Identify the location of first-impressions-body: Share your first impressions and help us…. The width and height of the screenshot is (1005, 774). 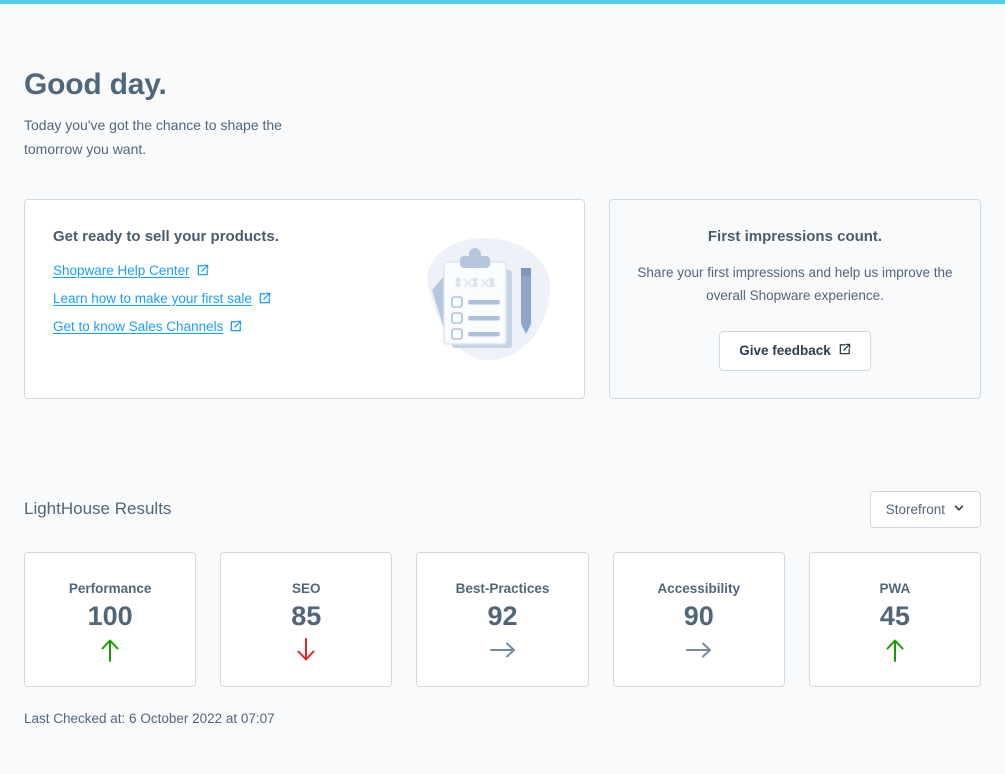
(795, 283).